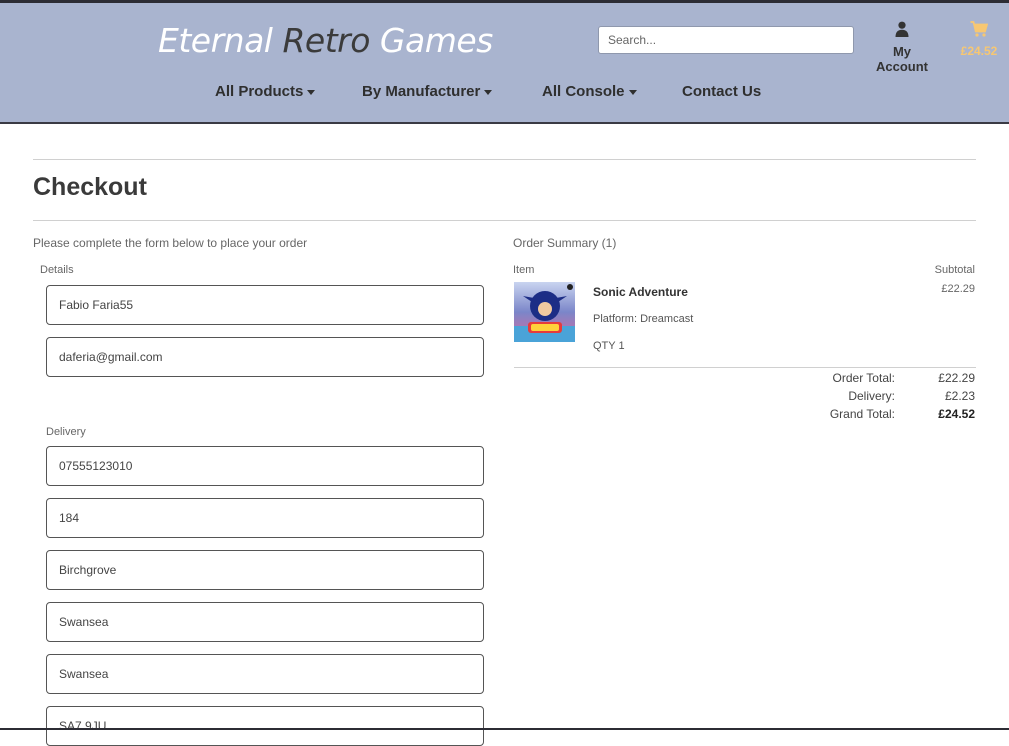 The width and height of the screenshot is (1009, 746). Describe the element at coordinates (643, 319) in the screenshot. I see `product-platform: Platform: Dreamcast` at that location.